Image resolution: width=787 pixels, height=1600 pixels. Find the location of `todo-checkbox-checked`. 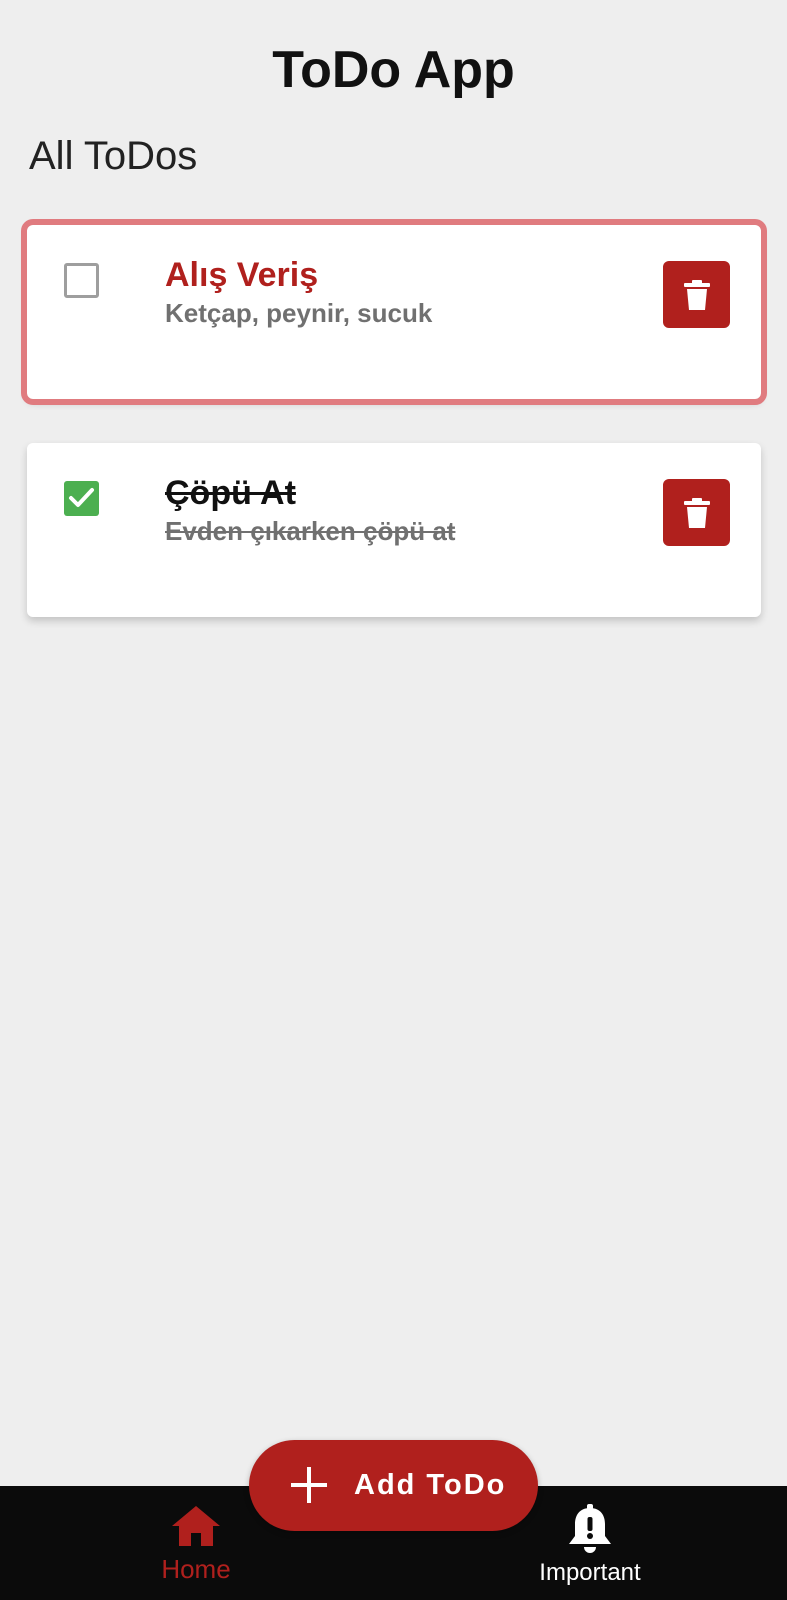

todo-checkbox-checked is located at coordinates (81, 498).